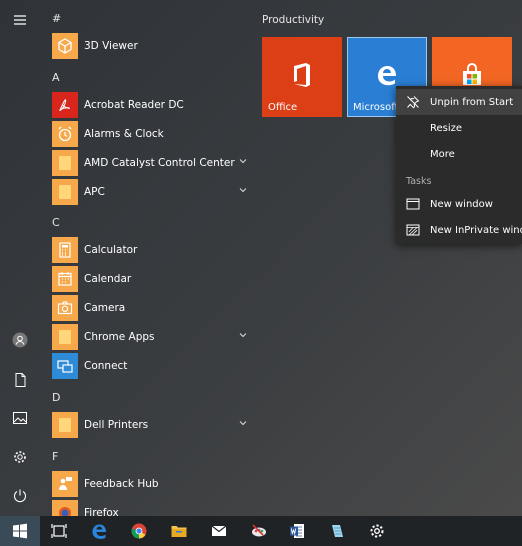  What do you see at coordinates (56, 397) in the screenshot?
I see `letter-header: D` at bounding box center [56, 397].